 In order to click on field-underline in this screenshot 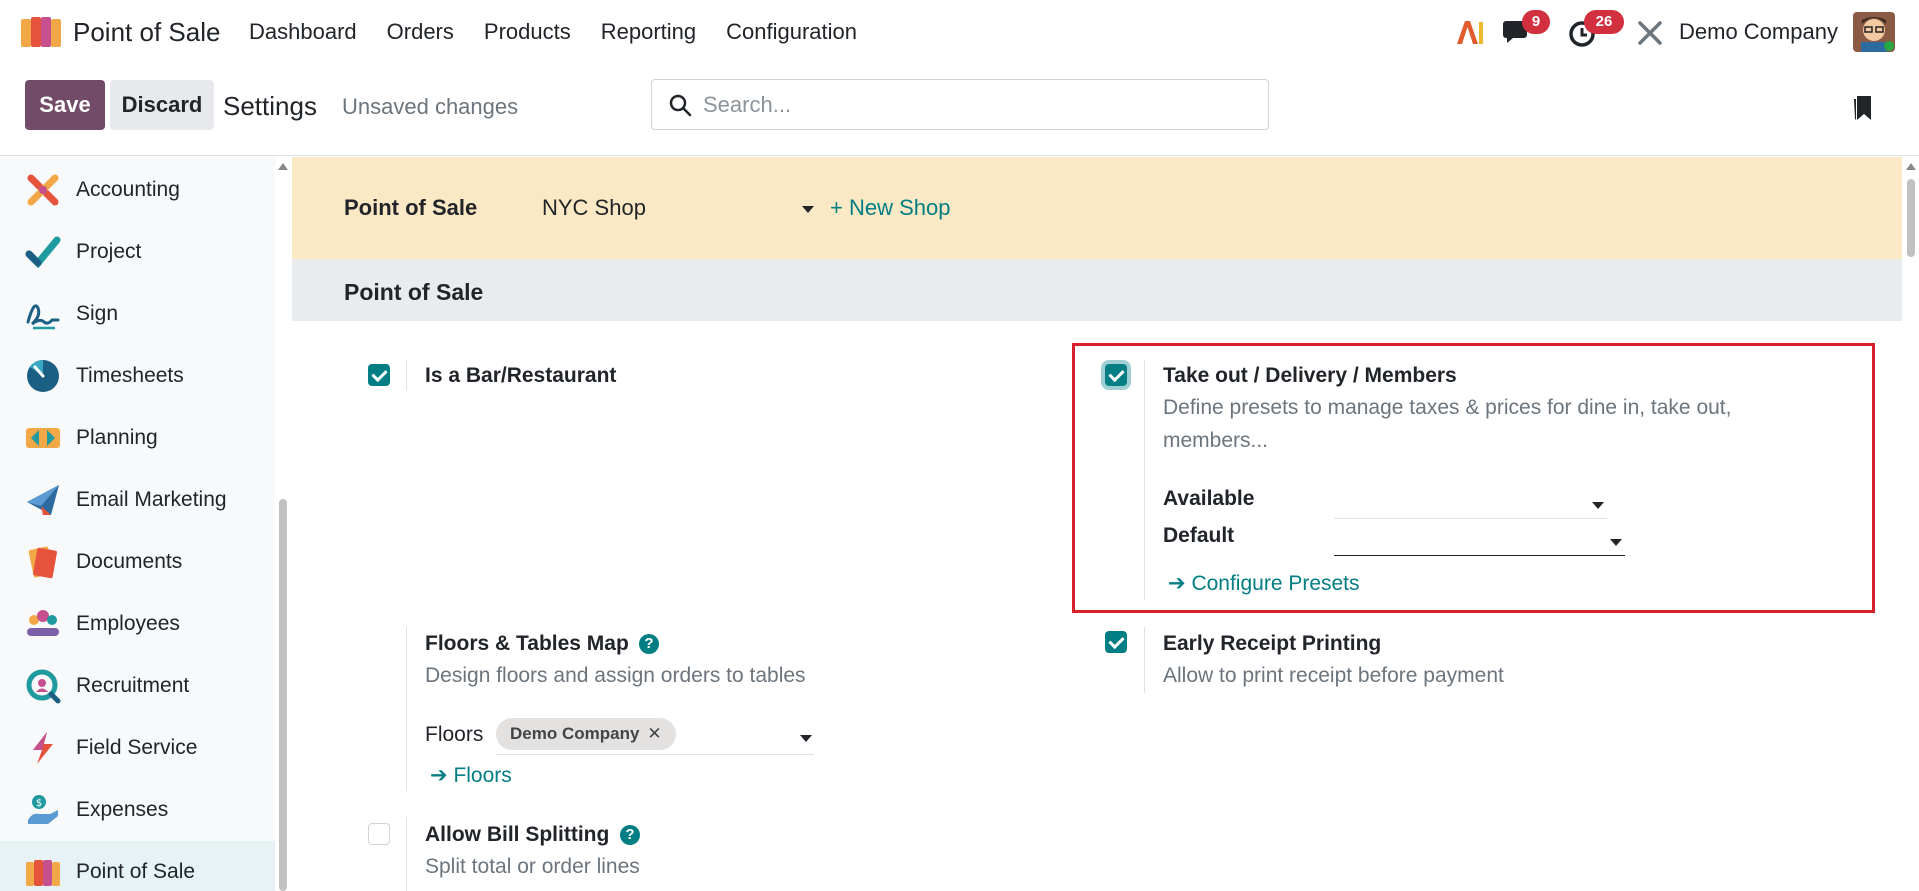, I will do `click(655, 754)`.